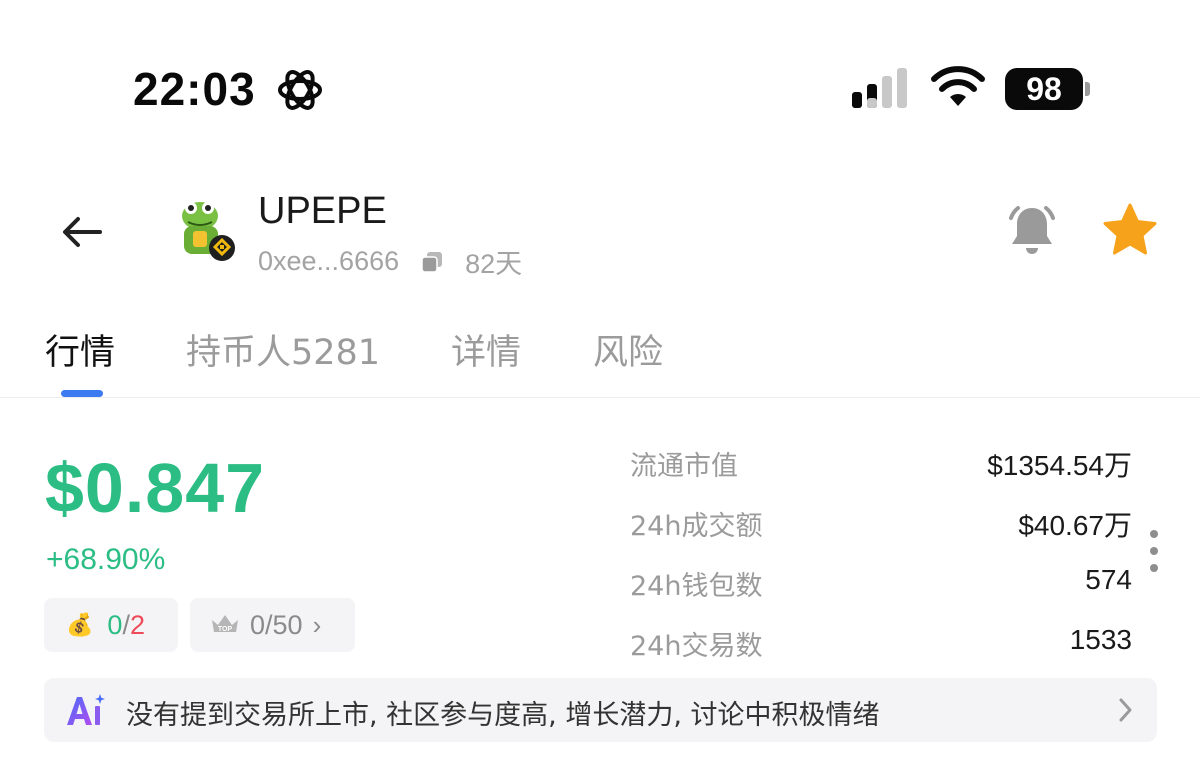 The width and height of the screenshot is (1200, 759). Describe the element at coordinates (1100, 639) in the screenshot. I see `stat-value-trades: 1533` at that location.